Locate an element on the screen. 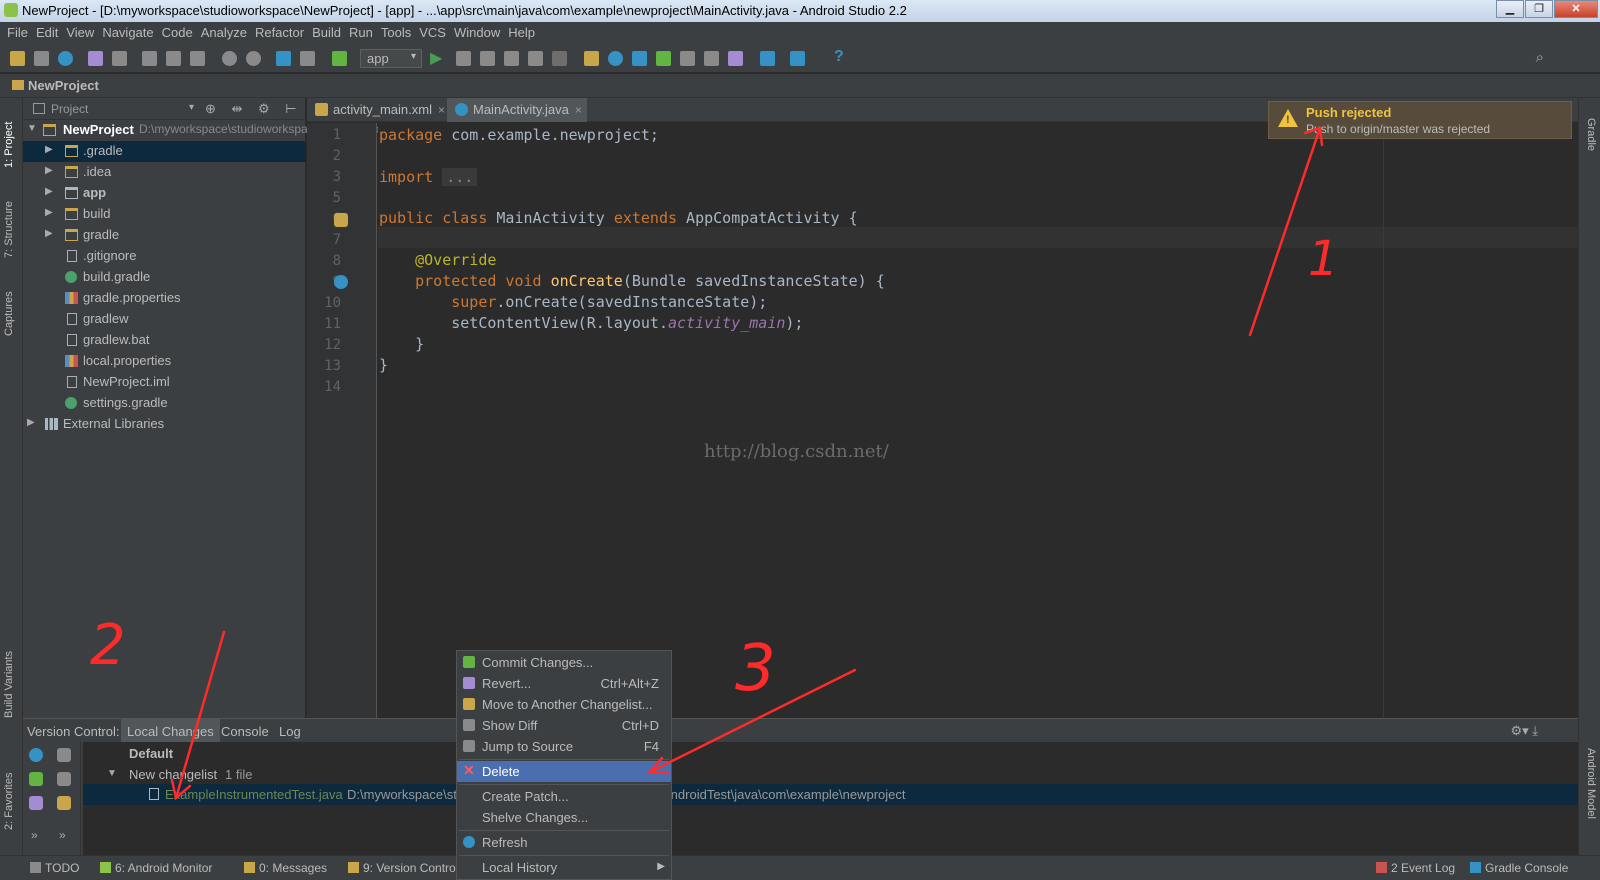 The width and height of the screenshot is (1600, 880). vcs-revert-icon is located at coordinates (735, 58).